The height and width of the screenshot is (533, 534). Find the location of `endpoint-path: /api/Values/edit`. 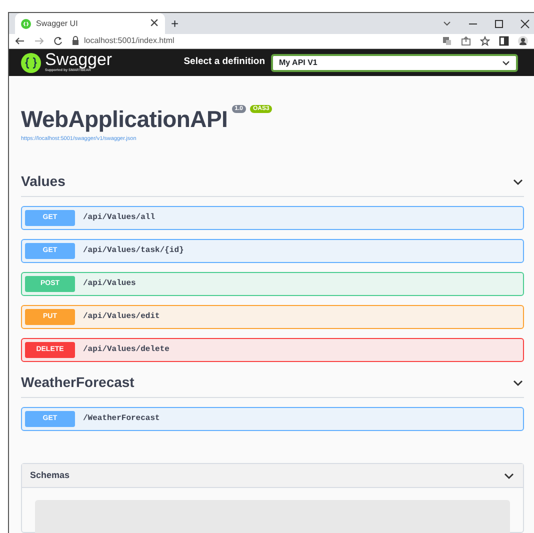

endpoint-path: /api/Values/edit is located at coordinates (121, 317).